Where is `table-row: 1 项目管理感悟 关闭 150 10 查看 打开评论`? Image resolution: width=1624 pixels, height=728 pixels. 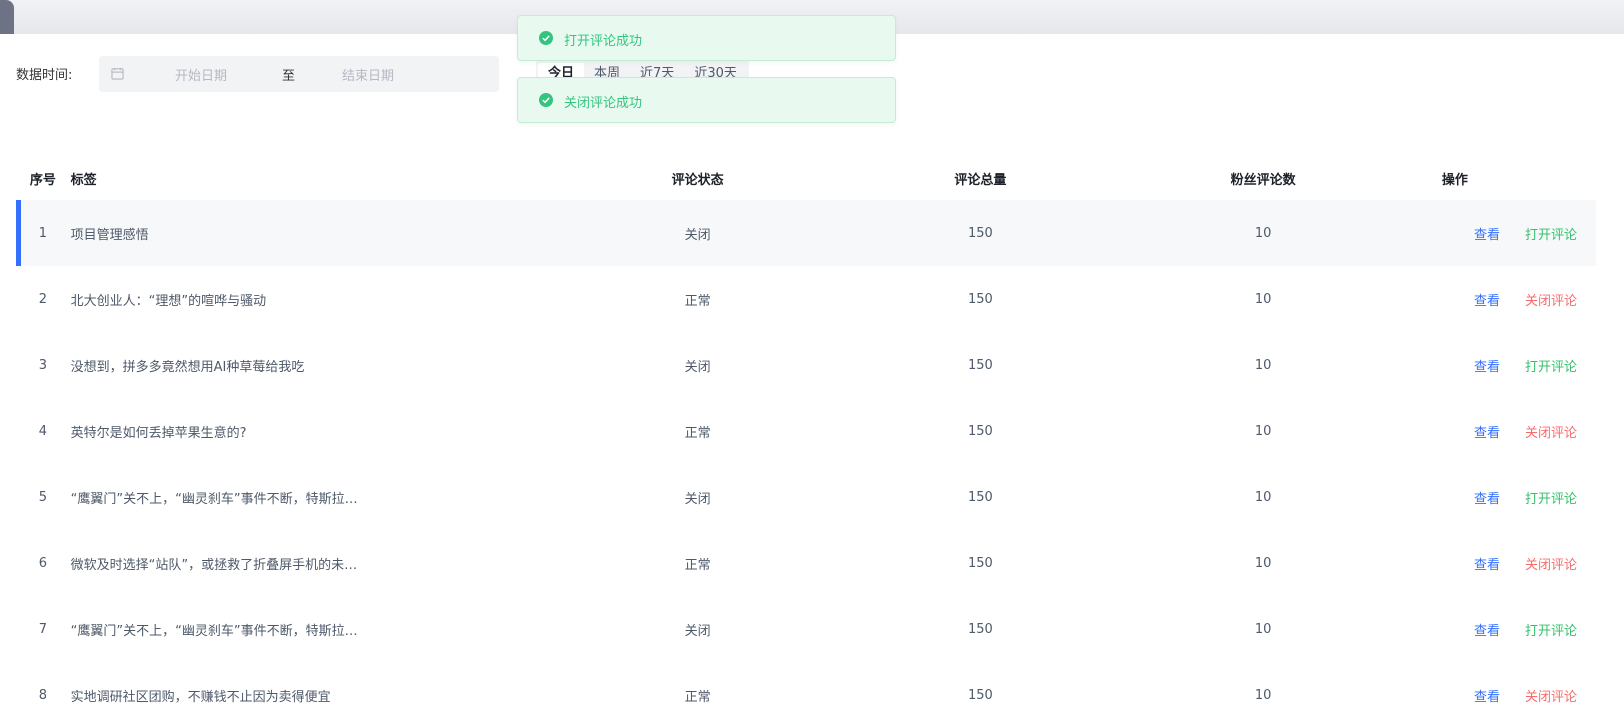 table-row: 1 项目管理感悟 关闭 150 10 查看 打开评论 is located at coordinates (806, 233).